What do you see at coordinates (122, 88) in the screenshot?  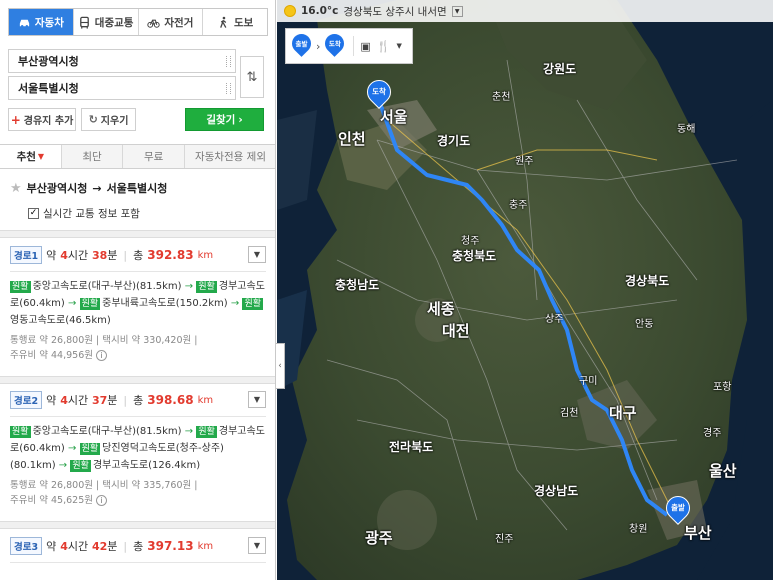 I see `destination-input: 서울특별시청` at bounding box center [122, 88].